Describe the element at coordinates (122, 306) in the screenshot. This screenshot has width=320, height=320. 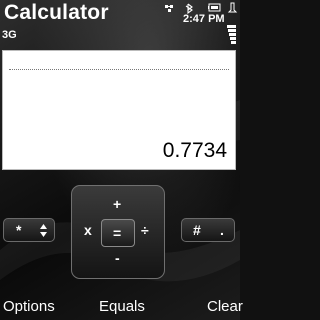
I see `equals-softkey: Equals` at that location.